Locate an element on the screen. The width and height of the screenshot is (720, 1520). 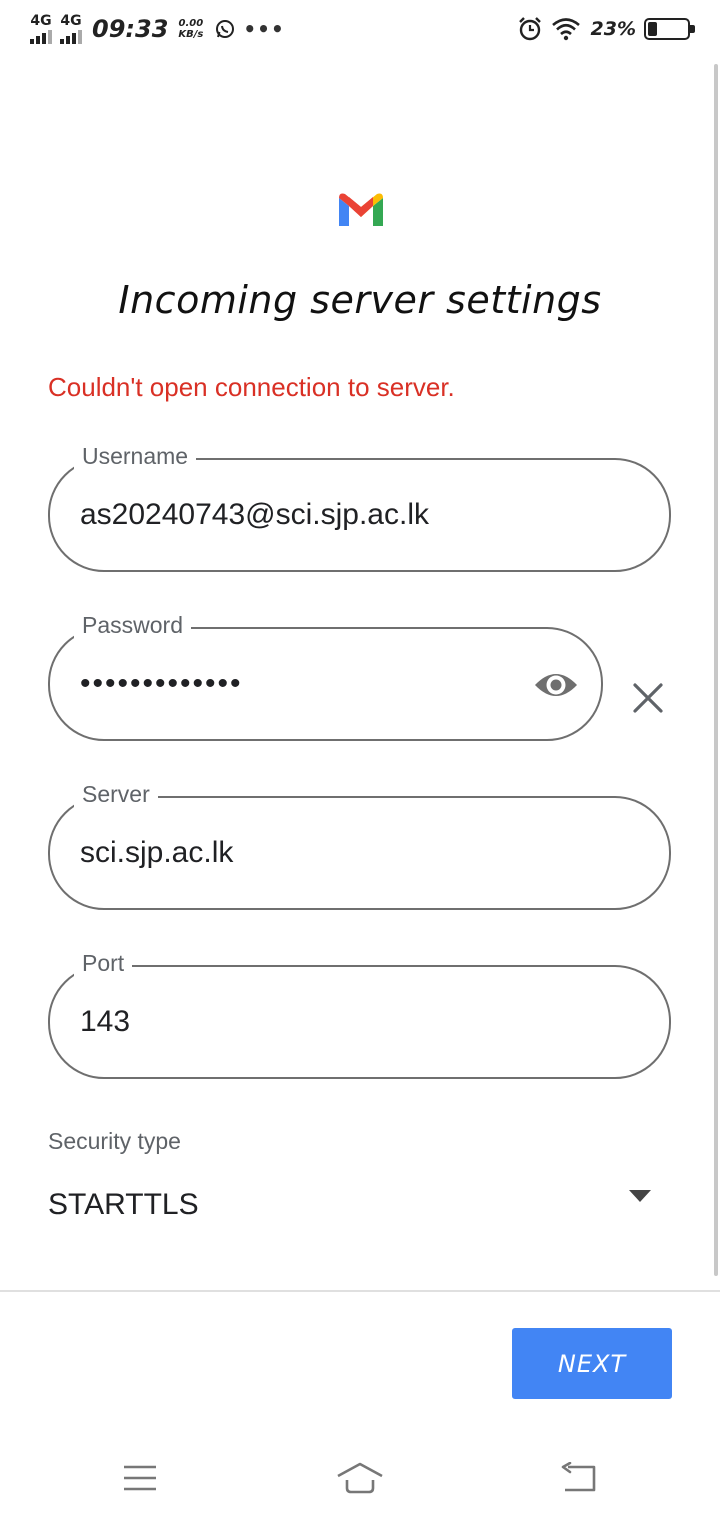
wifi-icon is located at coordinates (565, 29).